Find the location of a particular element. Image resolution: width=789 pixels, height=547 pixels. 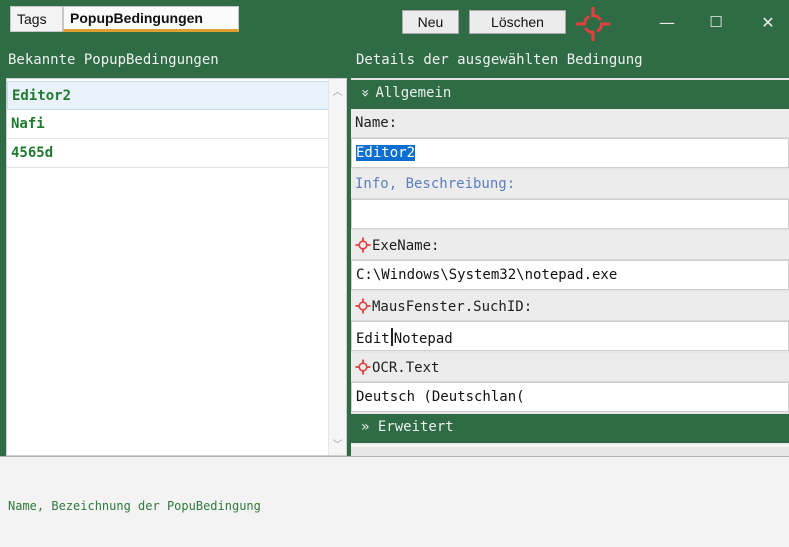

ocr-label: OCR.Text is located at coordinates (406, 368).